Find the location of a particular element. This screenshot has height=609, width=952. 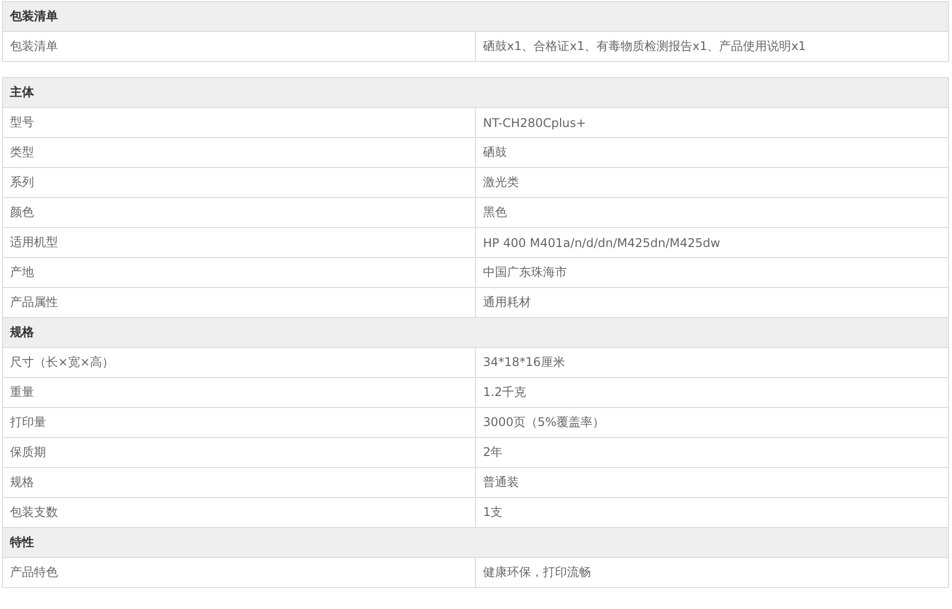

spec-value: 健康环保，打印流畅 is located at coordinates (712, 573).